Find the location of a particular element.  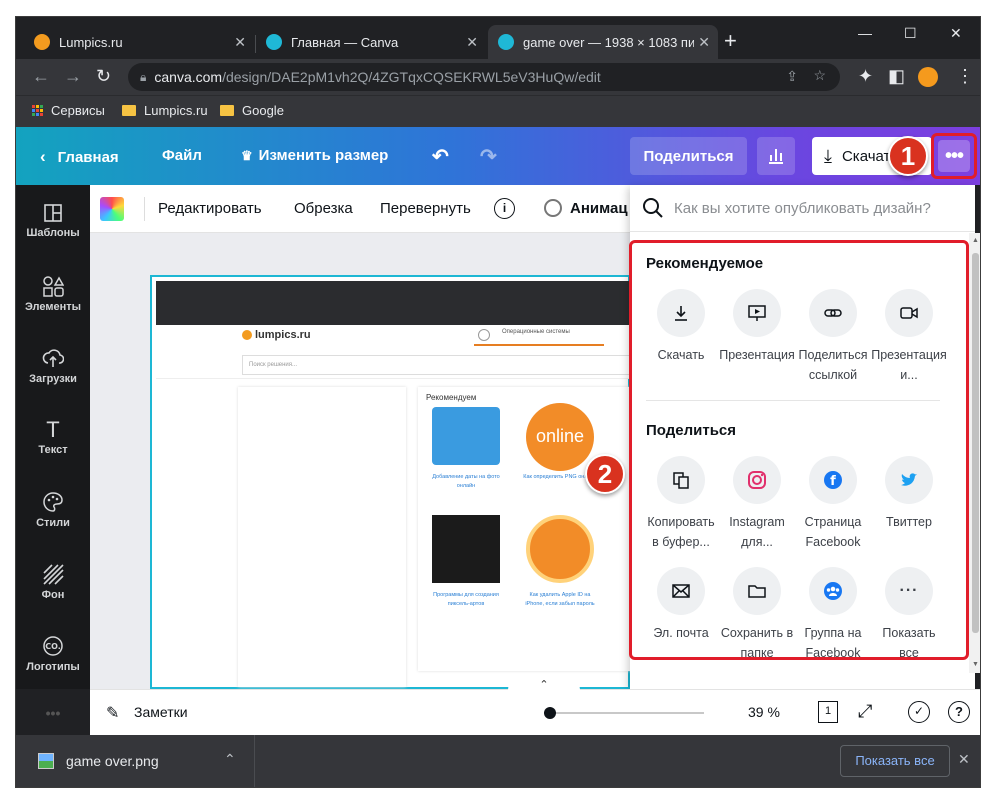

resize-button: ♛ Изменить размер is located at coordinates (314, 155).